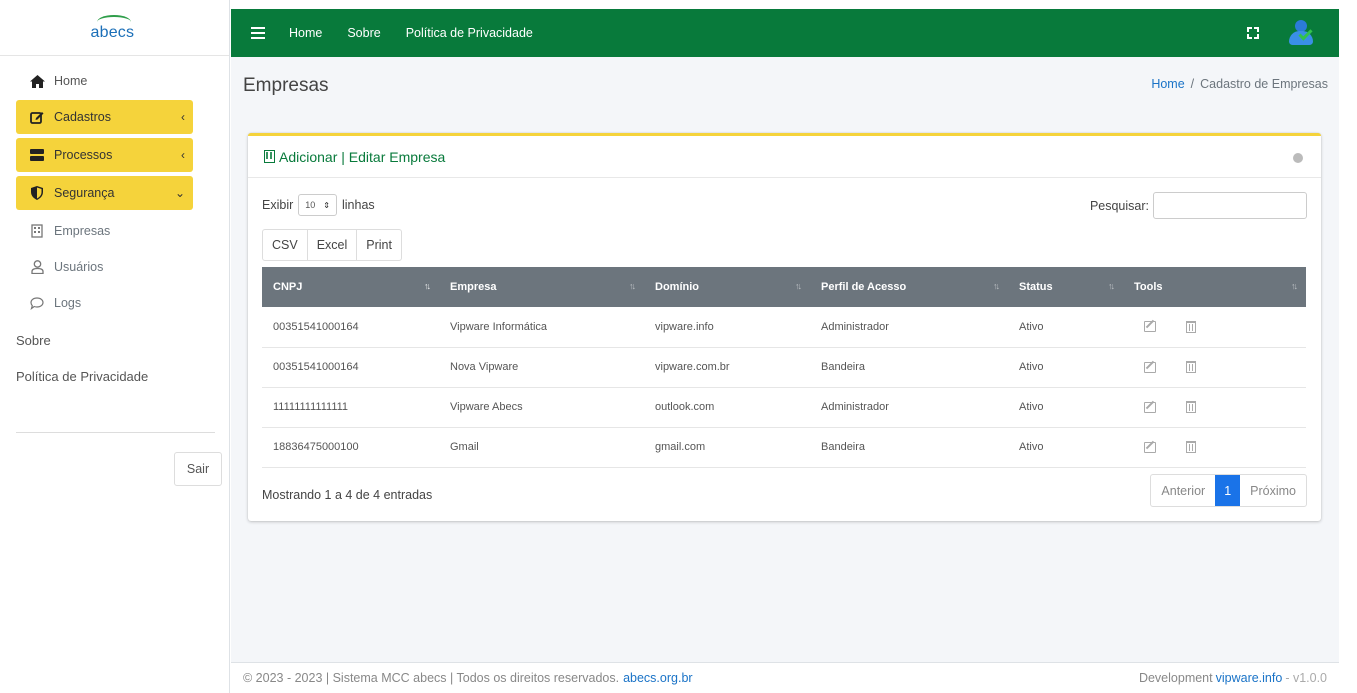  I want to click on fullscreen-icon, so click(1253, 33).